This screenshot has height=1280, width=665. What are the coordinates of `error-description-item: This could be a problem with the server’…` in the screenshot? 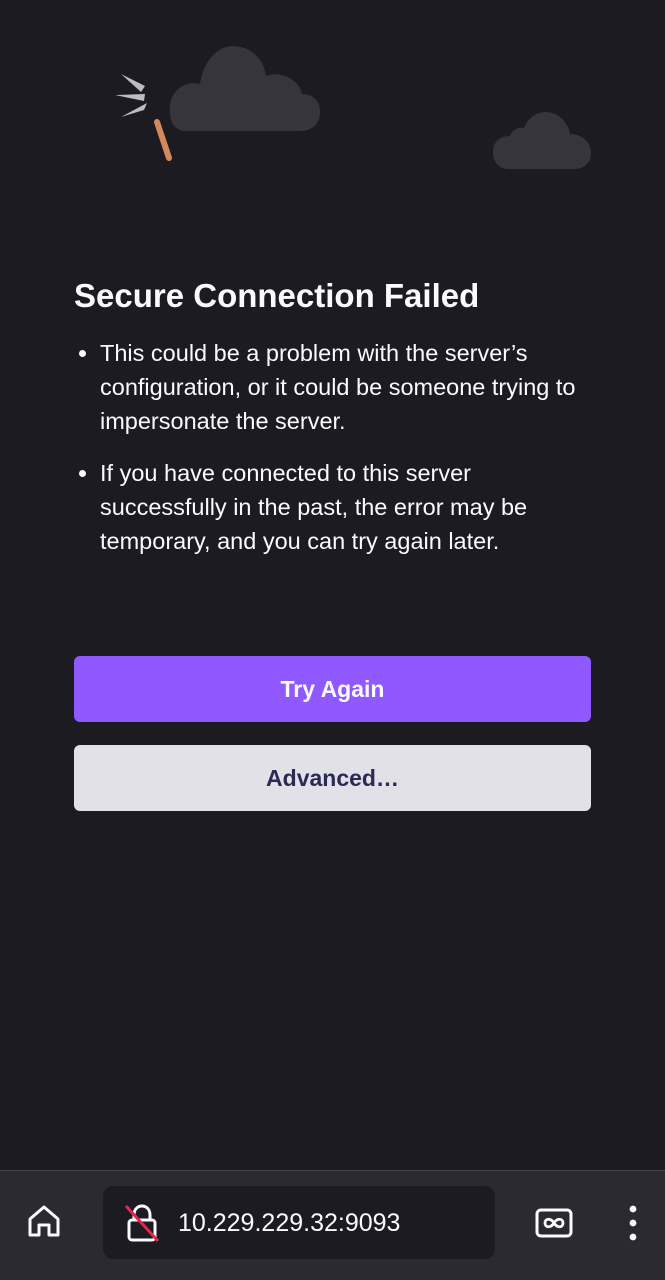 It's located at (345, 387).